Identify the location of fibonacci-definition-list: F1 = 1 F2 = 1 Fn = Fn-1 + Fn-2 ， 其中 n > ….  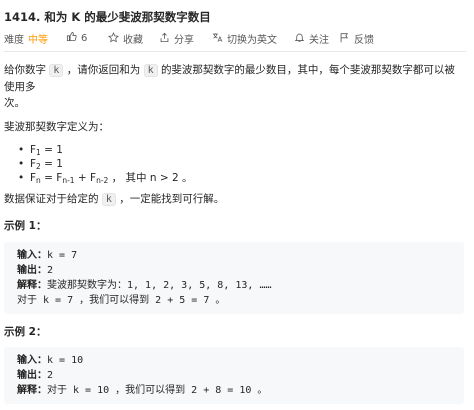
(234, 164).